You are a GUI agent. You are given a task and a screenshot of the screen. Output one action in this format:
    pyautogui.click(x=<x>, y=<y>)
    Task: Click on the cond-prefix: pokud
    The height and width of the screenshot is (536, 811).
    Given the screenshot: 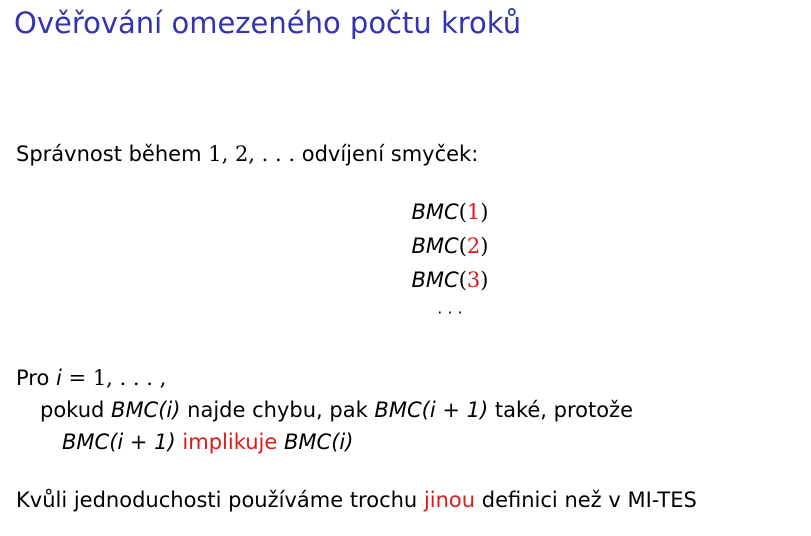 What is the action you would take?
    pyautogui.click(x=72, y=410)
    